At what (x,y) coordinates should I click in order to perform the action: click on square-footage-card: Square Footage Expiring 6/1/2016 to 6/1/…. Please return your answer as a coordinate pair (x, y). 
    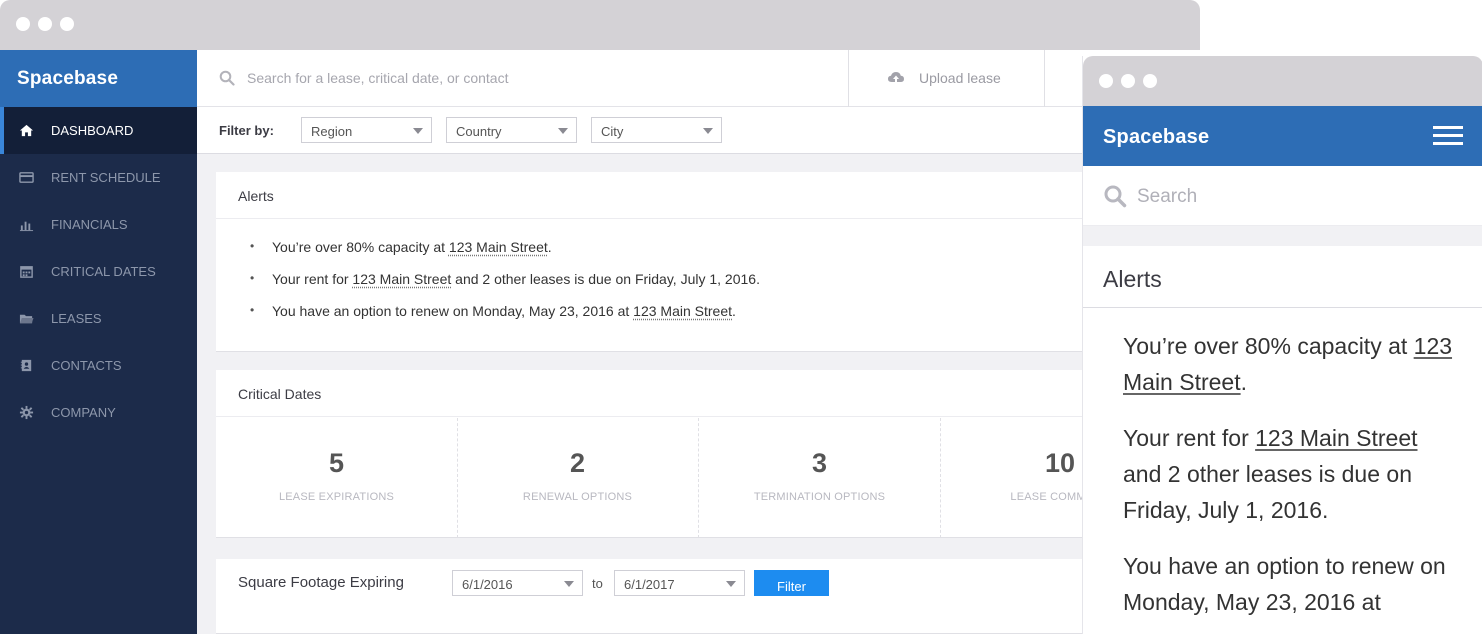
    Looking at the image, I should click on (708, 596).